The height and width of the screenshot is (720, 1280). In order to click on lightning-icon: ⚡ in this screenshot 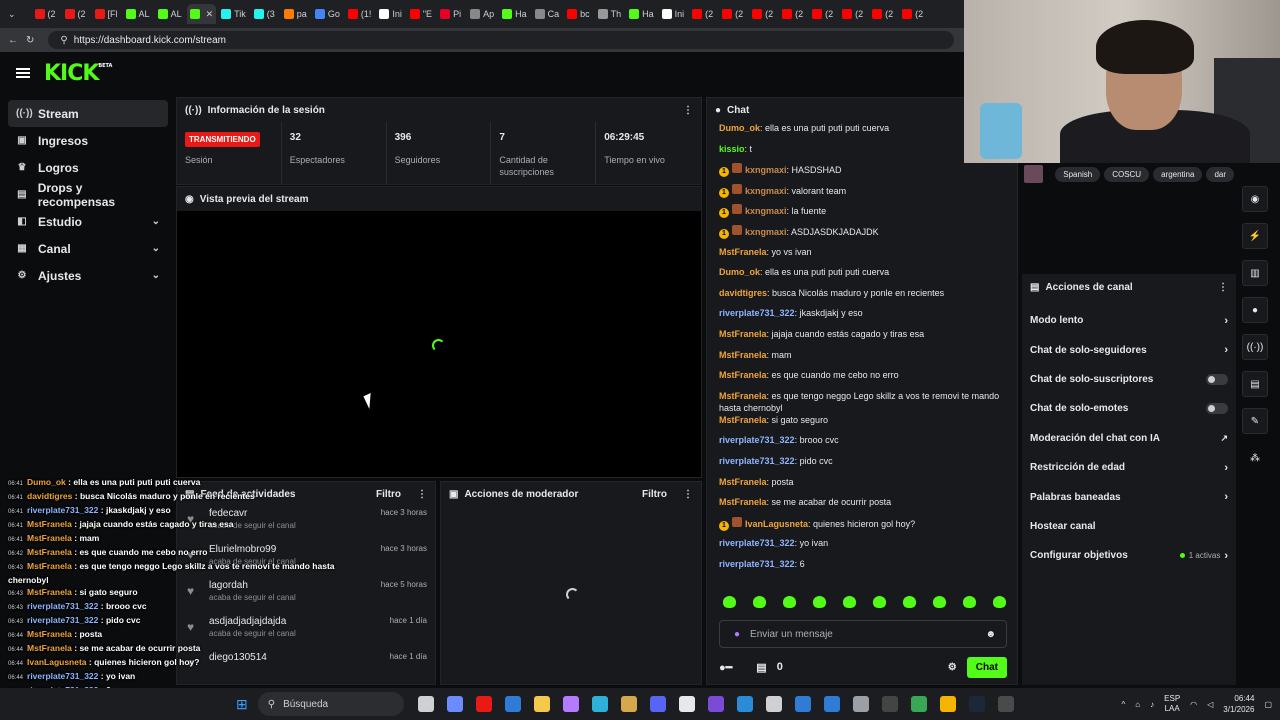, I will do `click(1255, 236)`.